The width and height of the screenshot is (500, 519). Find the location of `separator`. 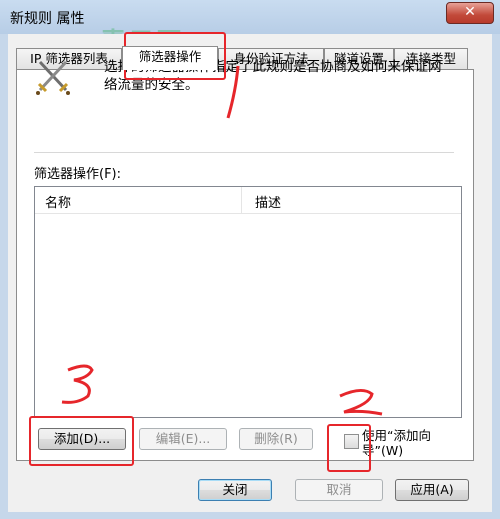

separator is located at coordinates (244, 152).